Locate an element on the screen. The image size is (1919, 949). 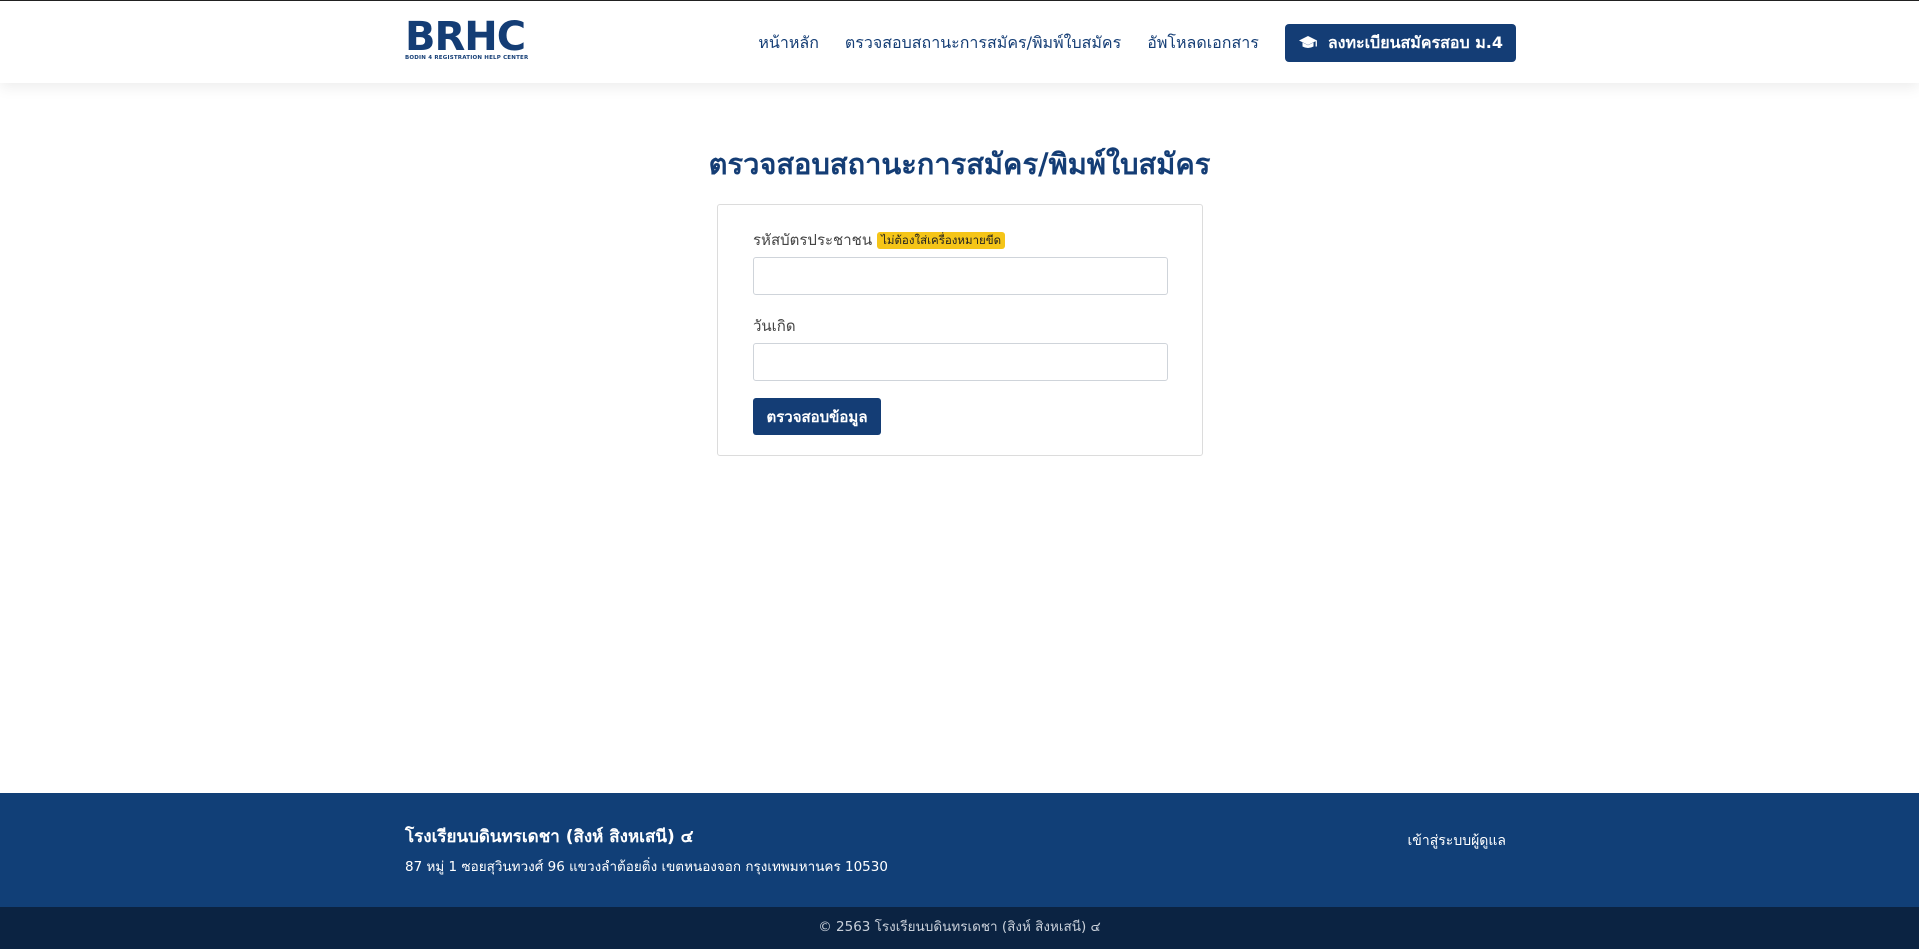
no-dash-badge: ไม่ต้องใส่เครื่องหมายขีด is located at coordinates (941, 240).